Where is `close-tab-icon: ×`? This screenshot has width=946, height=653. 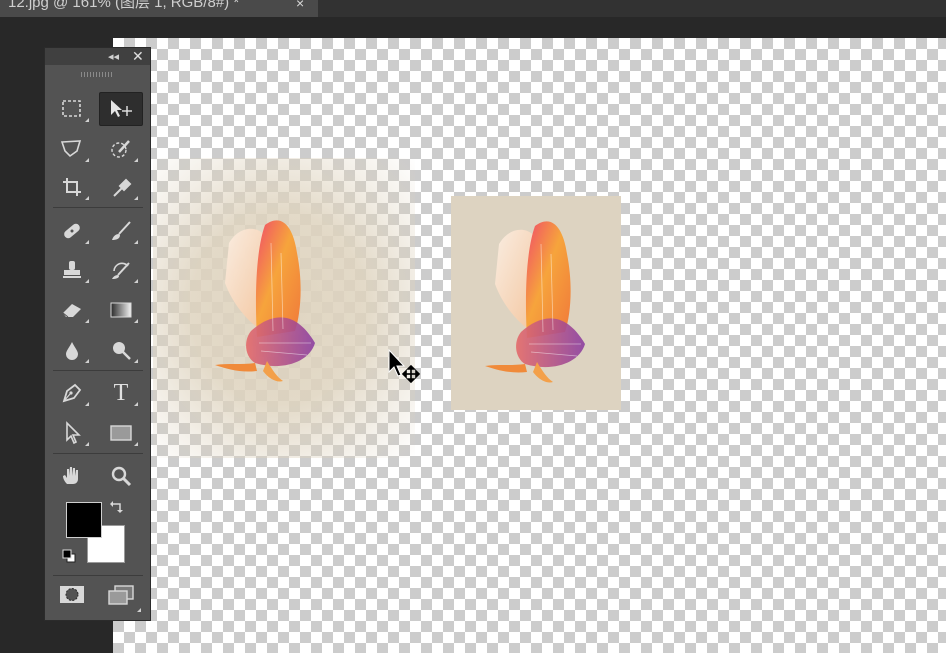
close-tab-icon: × is located at coordinates (300, 6).